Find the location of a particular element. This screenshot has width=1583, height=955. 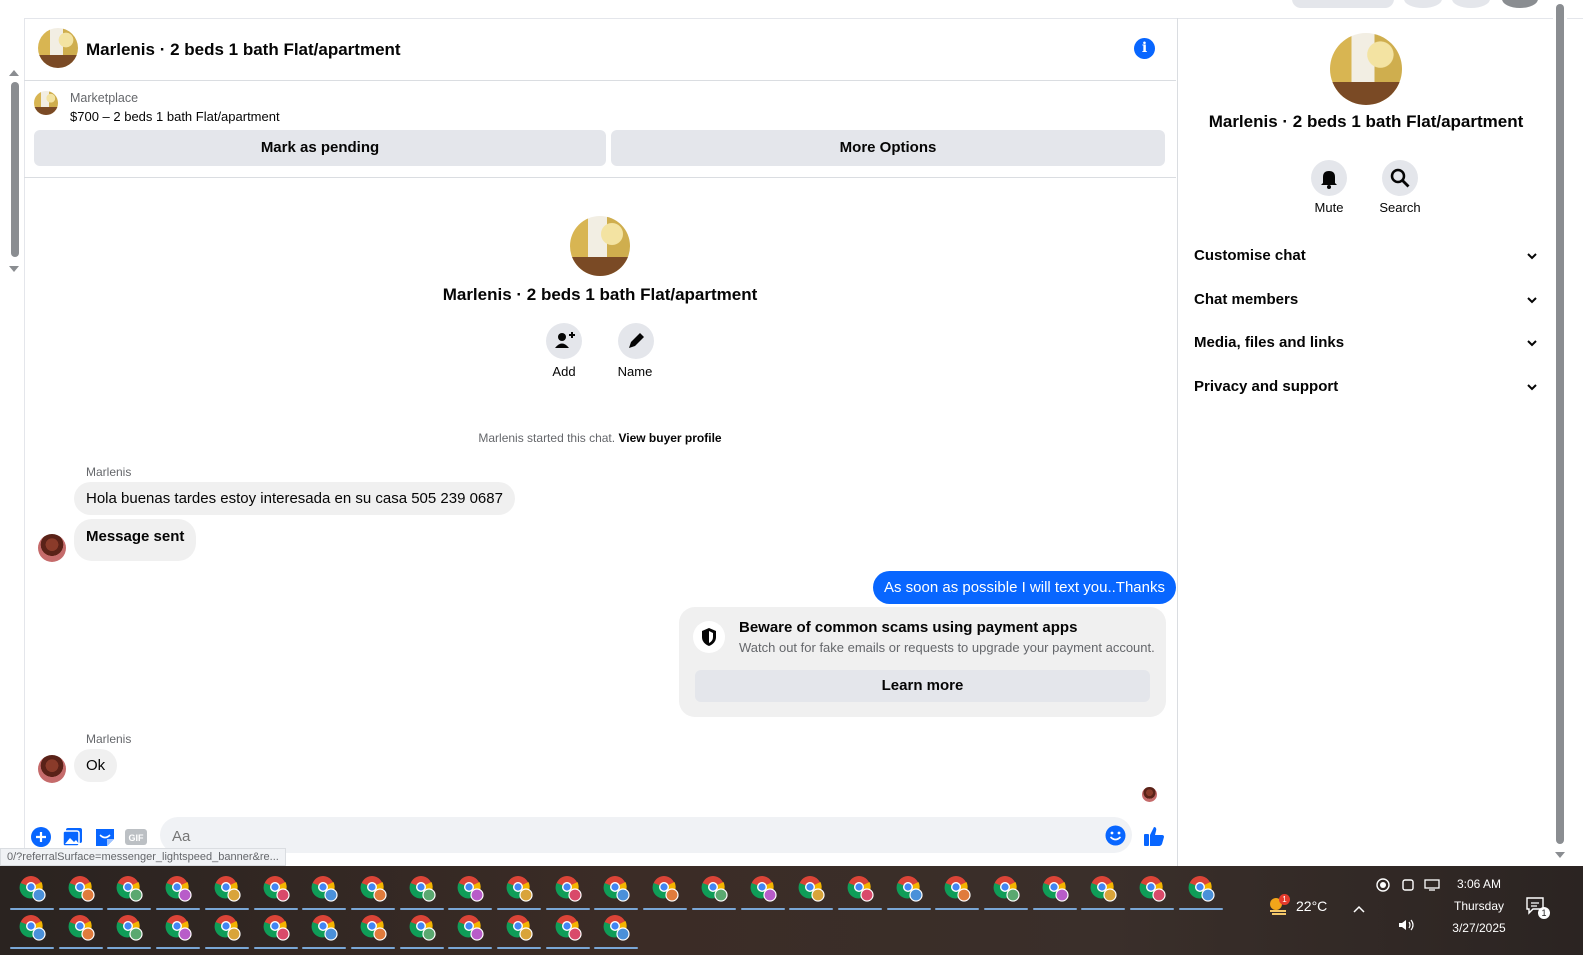

clock-date: 3/27/2025 is located at coordinates (1479, 928).